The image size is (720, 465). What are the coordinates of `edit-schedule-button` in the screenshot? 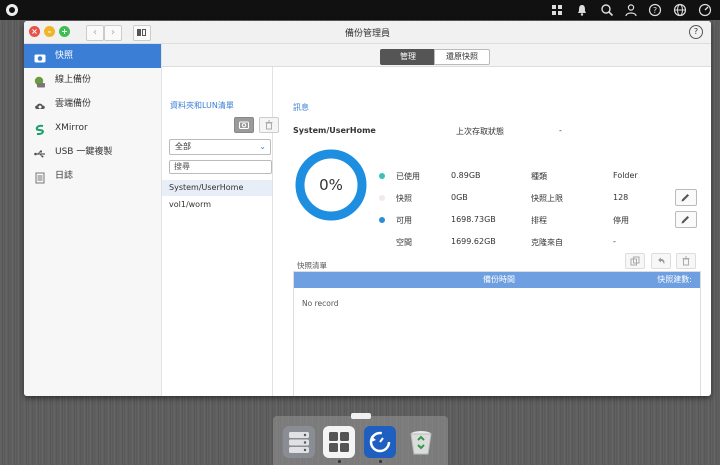 It's located at (686, 219).